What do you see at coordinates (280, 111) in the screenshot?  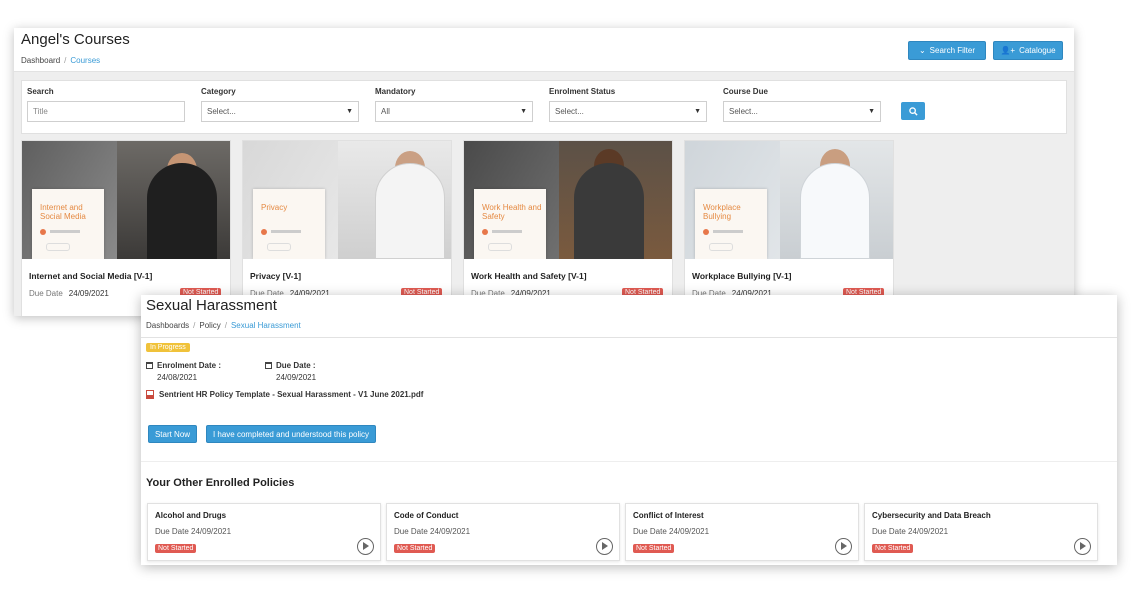 I see `category-select: Select... ▼` at bounding box center [280, 111].